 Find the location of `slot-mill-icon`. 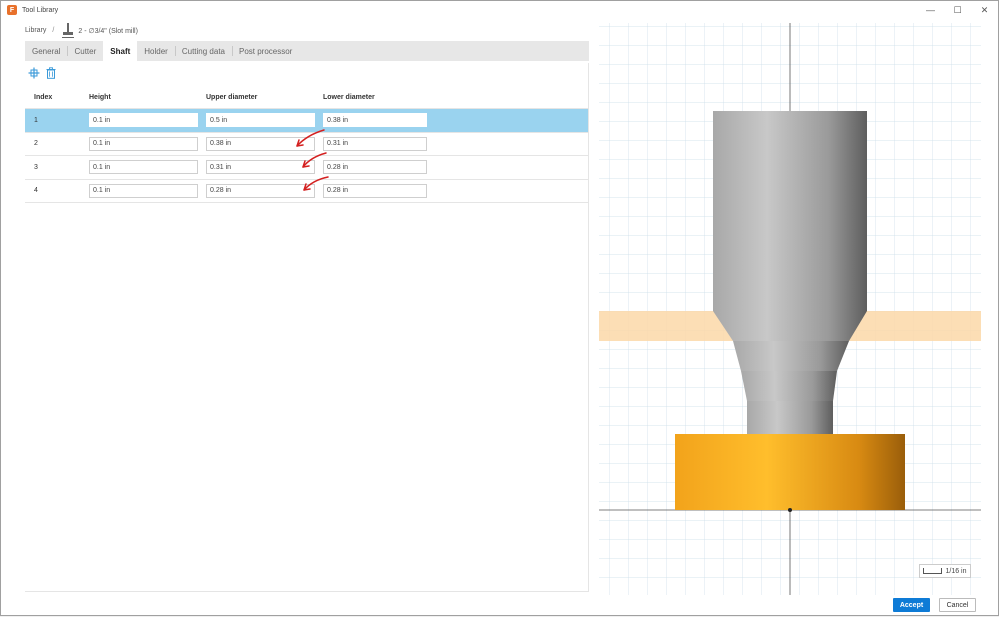

slot-mill-icon is located at coordinates (68, 30).